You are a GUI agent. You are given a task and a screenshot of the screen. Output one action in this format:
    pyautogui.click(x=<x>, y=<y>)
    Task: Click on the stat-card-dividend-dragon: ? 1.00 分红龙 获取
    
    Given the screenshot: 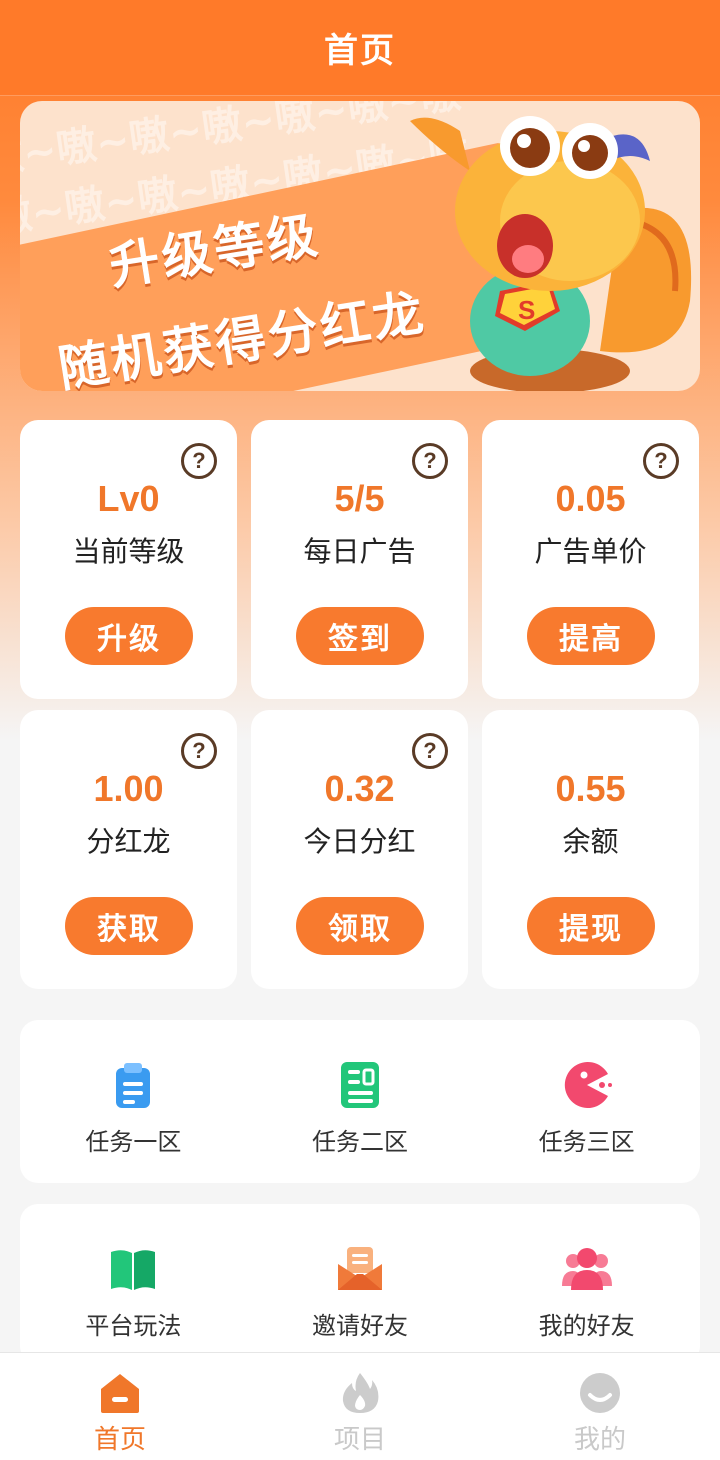 What is the action you would take?
    pyautogui.click(x=128, y=849)
    